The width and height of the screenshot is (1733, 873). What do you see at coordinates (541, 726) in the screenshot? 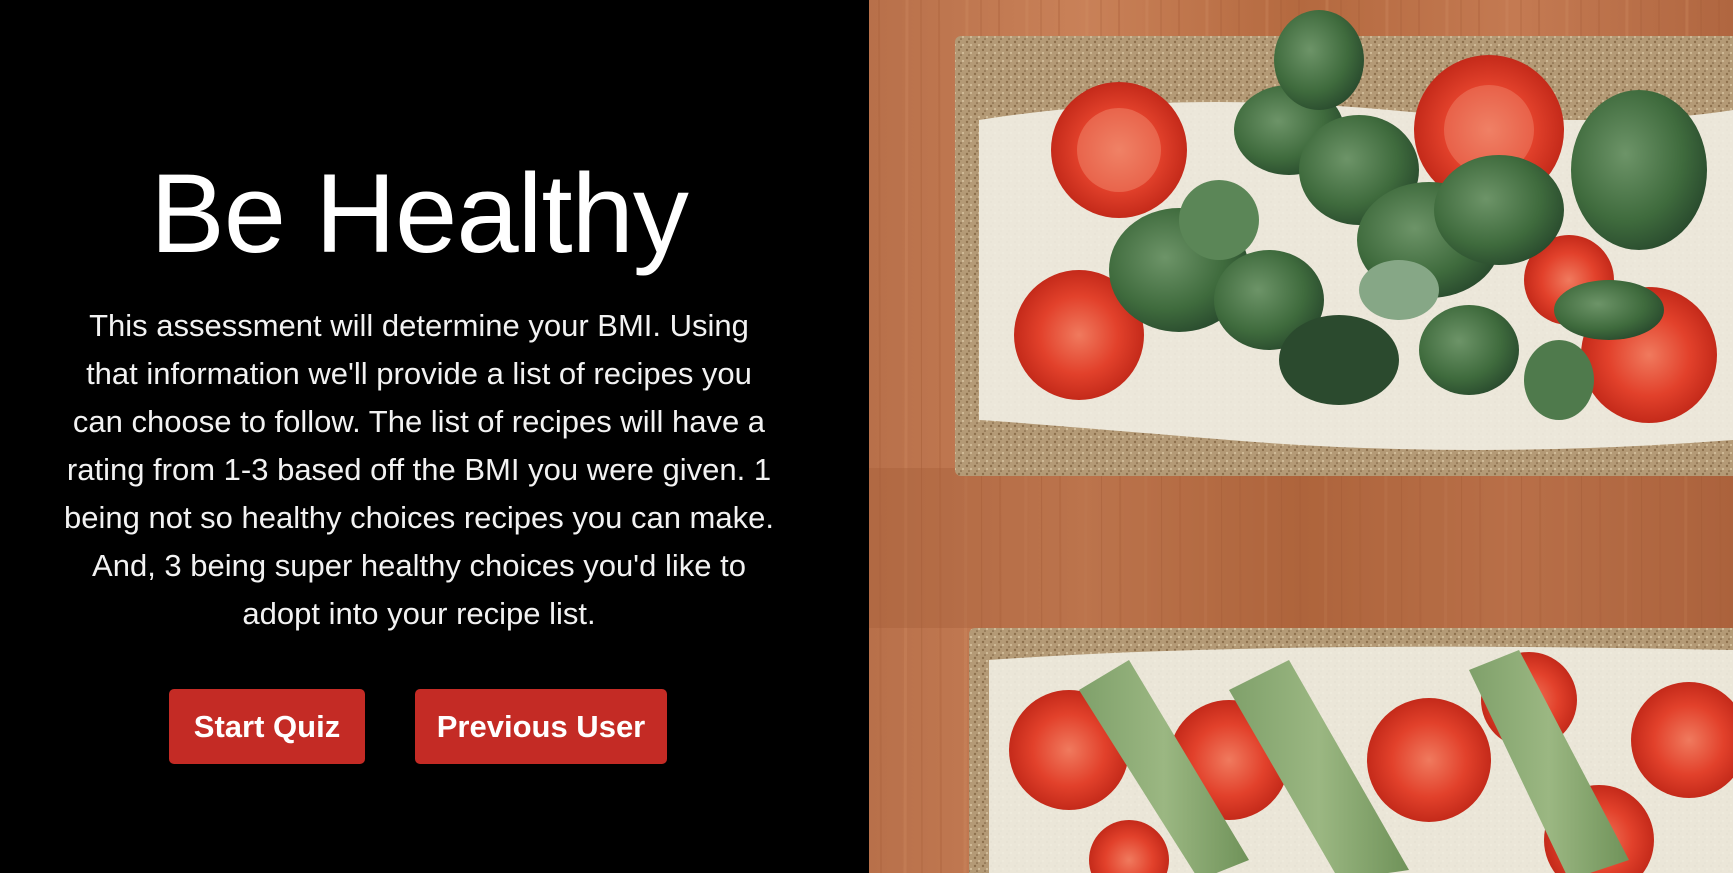
I see `previous-user-button: Previous User` at bounding box center [541, 726].